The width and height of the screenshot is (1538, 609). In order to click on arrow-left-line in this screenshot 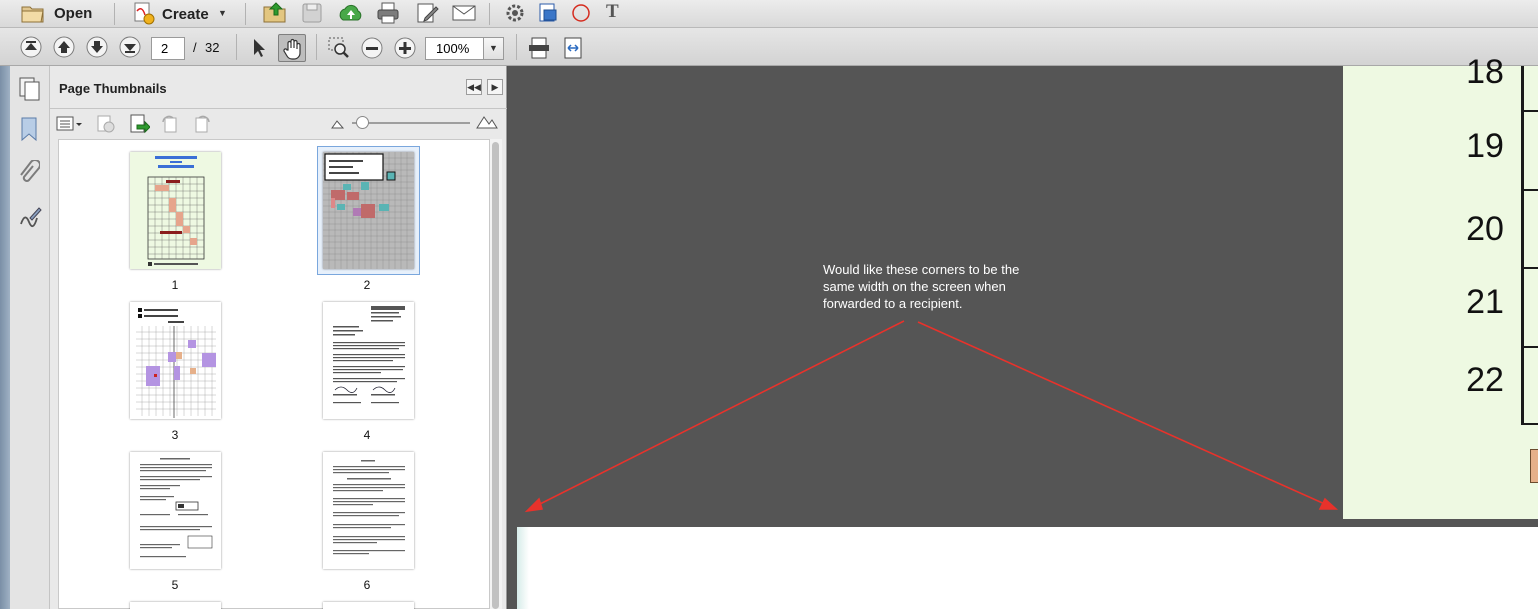, I will do `click(720, 413)`.